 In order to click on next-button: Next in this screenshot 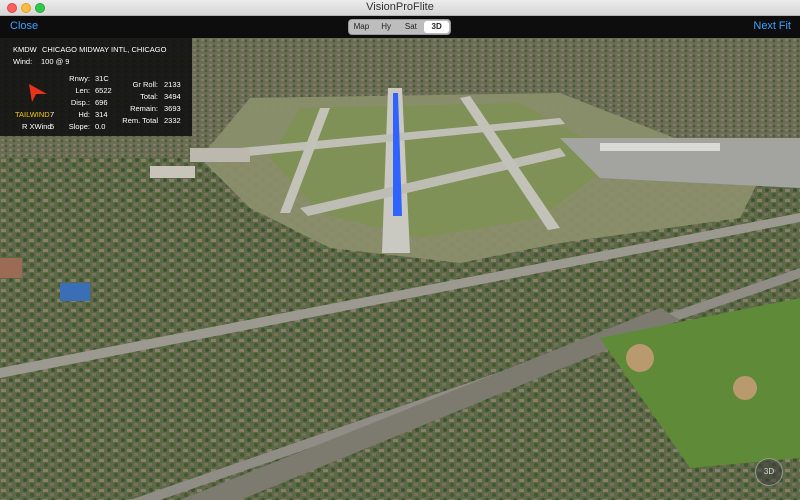, I will do `click(764, 26)`.